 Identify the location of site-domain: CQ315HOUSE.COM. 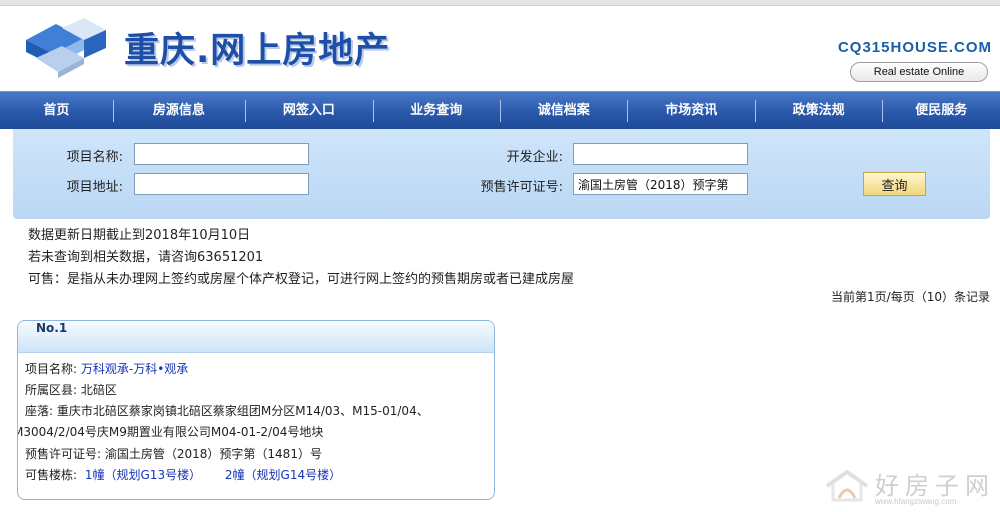
(914, 47).